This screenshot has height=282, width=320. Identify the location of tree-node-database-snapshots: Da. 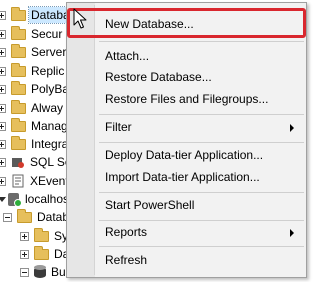
(34, 254).